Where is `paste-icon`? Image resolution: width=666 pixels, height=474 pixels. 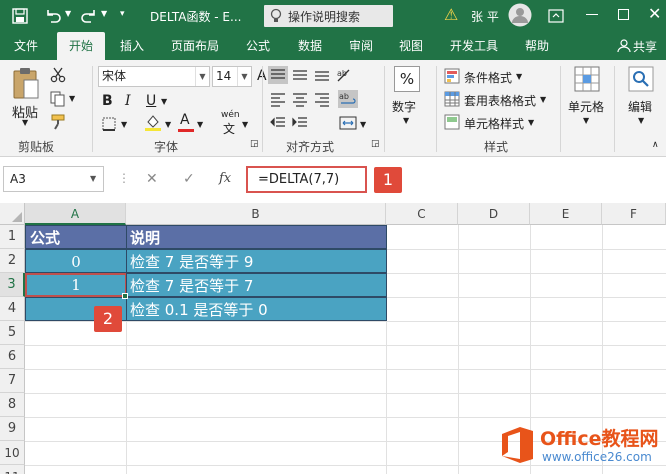 paste-icon is located at coordinates (26, 83).